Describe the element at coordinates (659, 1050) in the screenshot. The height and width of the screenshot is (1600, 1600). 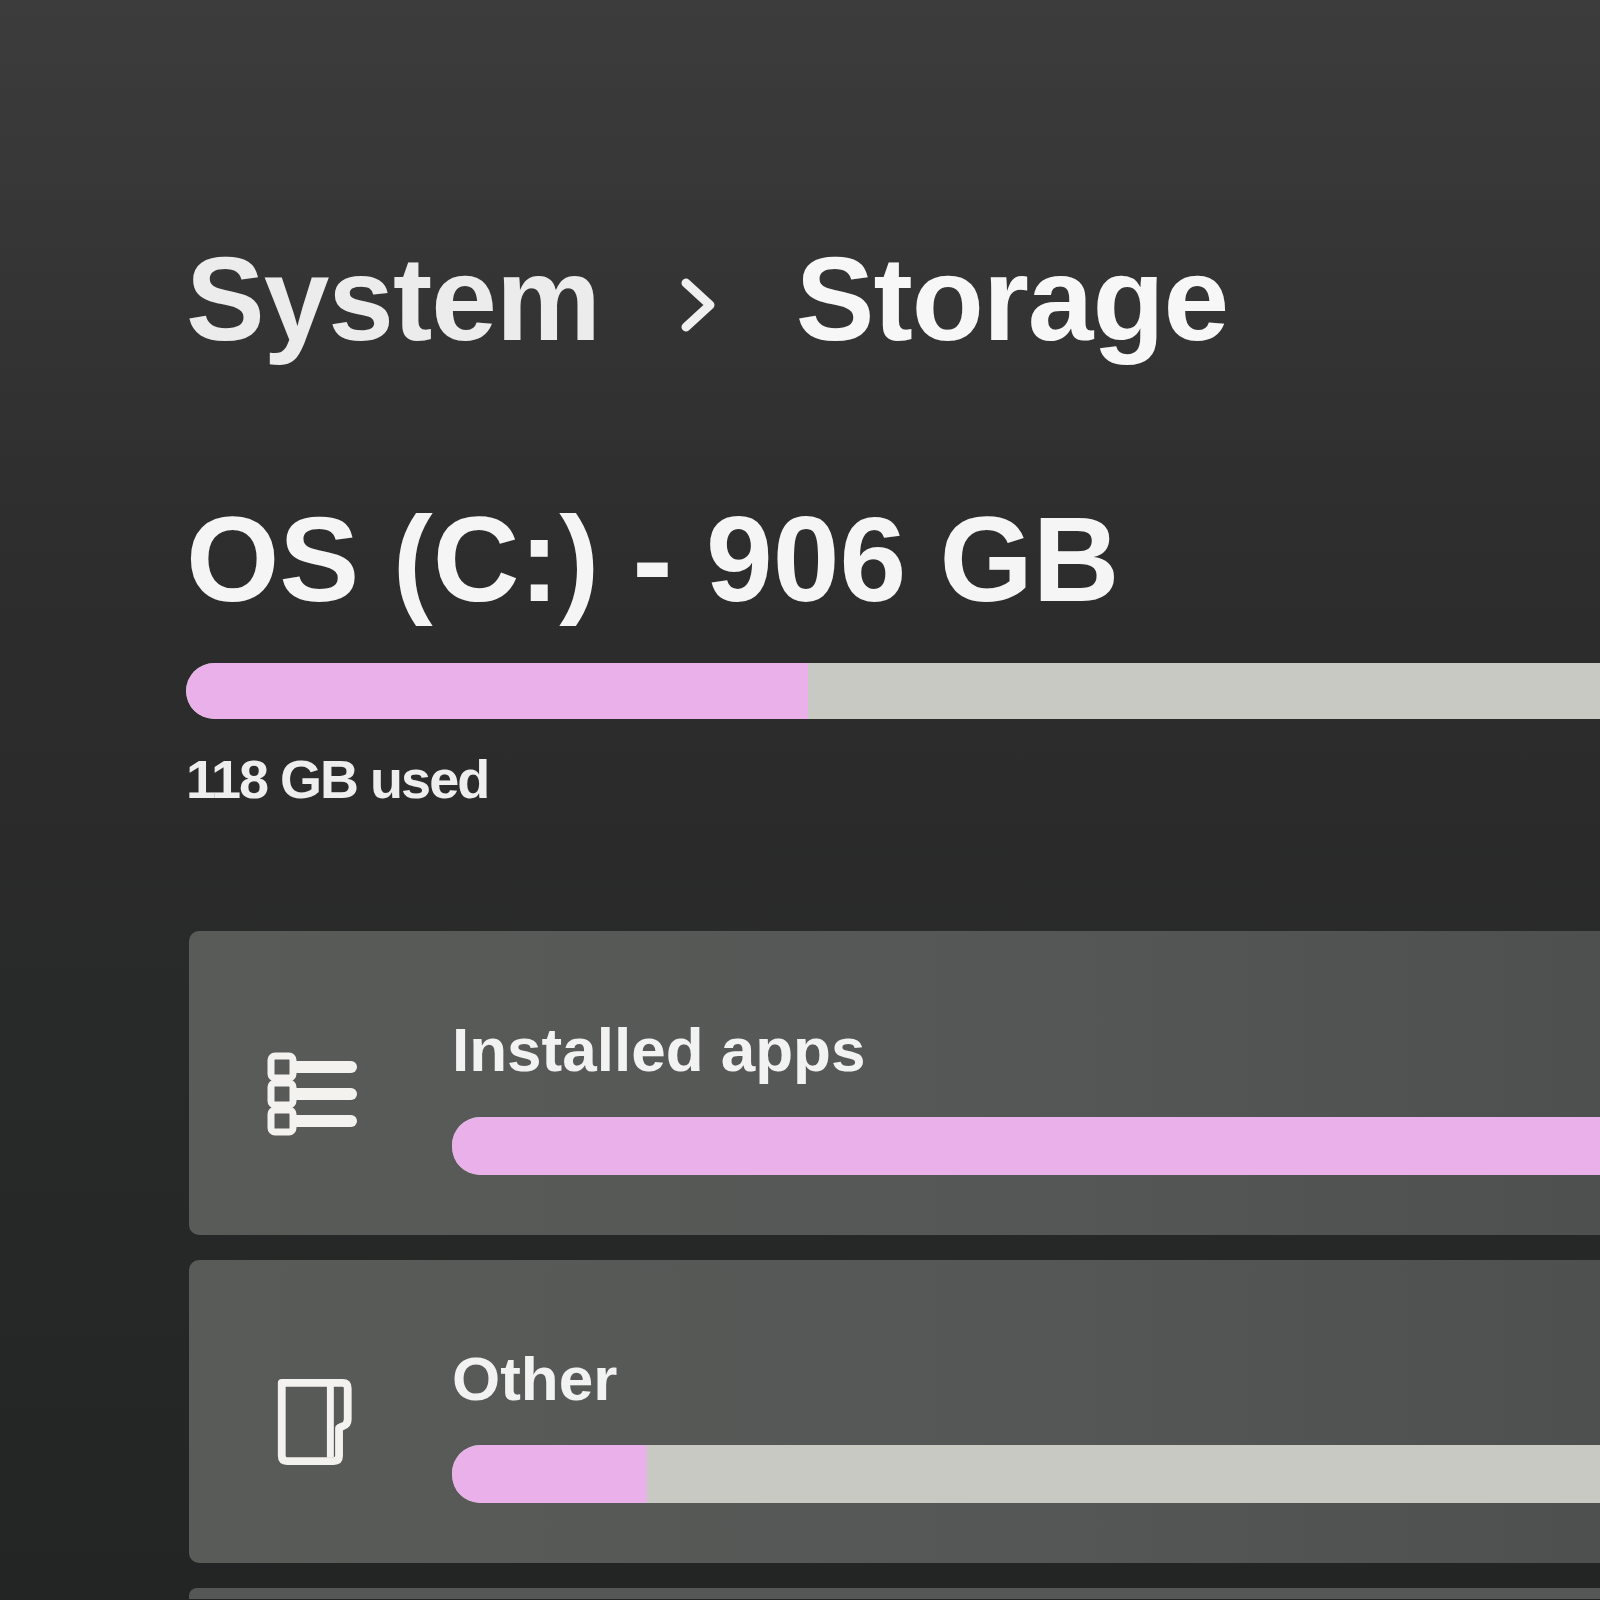
I see `category-label: Installed apps` at that location.